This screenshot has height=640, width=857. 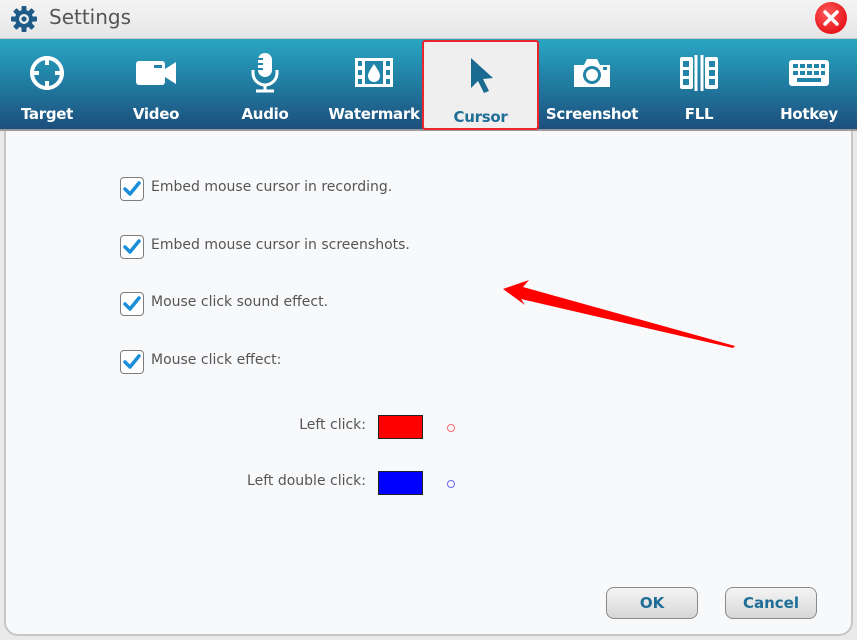 What do you see at coordinates (699, 114) in the screenshot?
I see `tab-label: FLL` at bounding box center [699, 114].